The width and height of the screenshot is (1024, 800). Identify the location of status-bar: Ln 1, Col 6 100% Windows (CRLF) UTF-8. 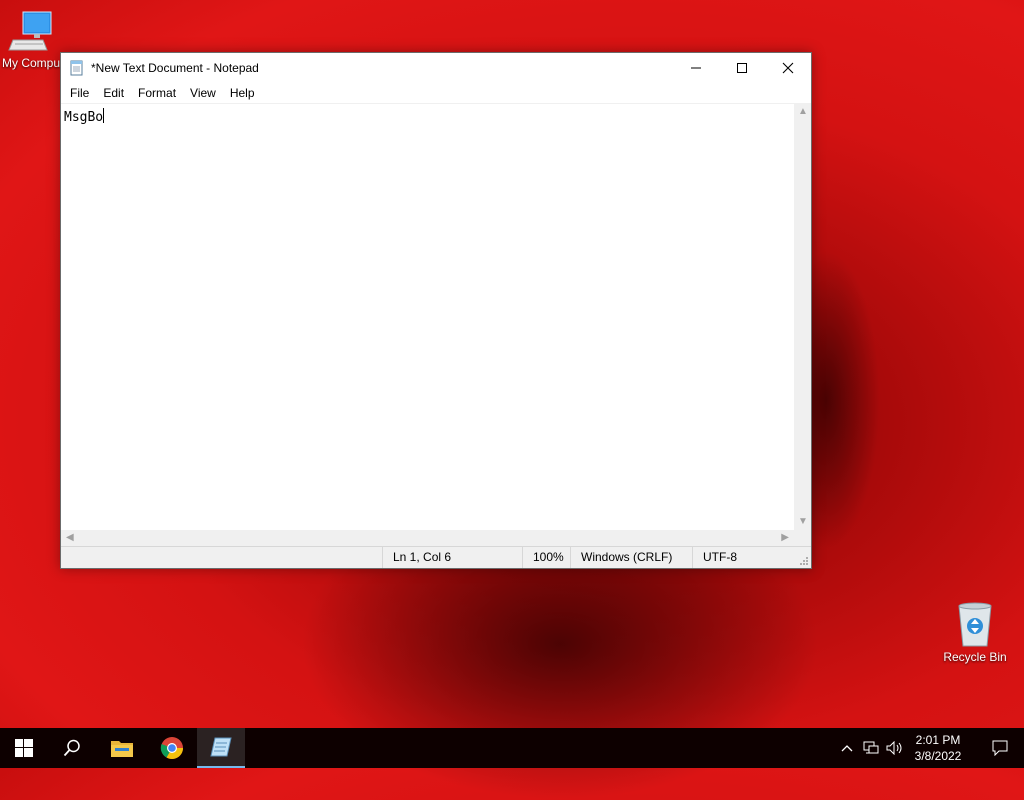
(436, 557).